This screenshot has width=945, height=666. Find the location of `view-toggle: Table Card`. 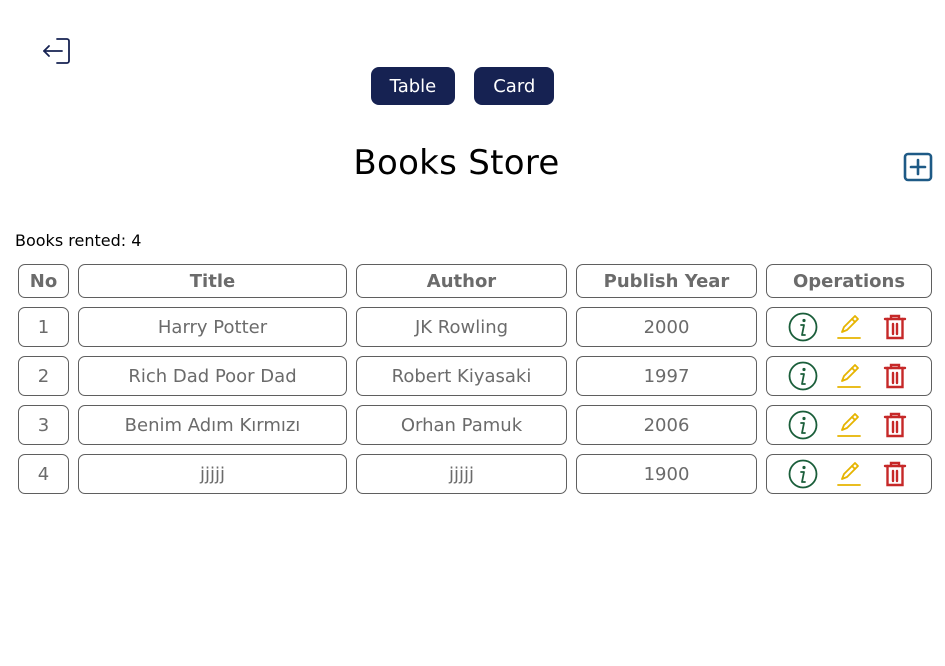

view-toggle: Table Card is located at coordinates (467, 86).